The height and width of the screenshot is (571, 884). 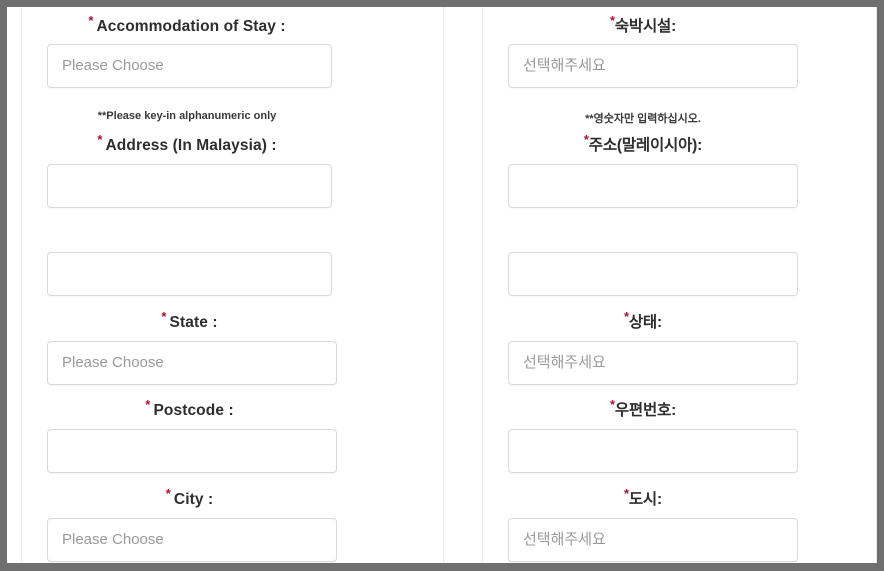 I want to click on label-postcode-en: * Postcode :, so click(x=189, y=408).